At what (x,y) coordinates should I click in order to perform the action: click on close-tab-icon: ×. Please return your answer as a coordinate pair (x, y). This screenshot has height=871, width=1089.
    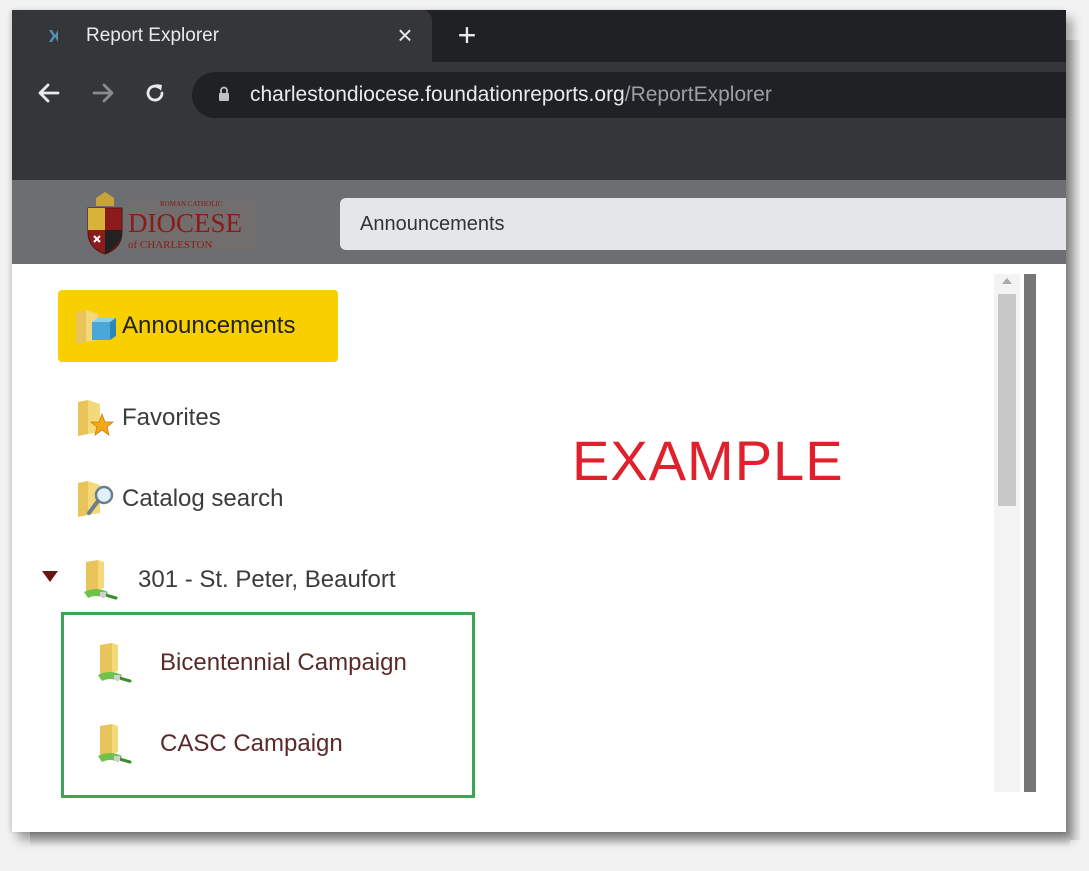
    Looking at the image, I should click on (405, 35).